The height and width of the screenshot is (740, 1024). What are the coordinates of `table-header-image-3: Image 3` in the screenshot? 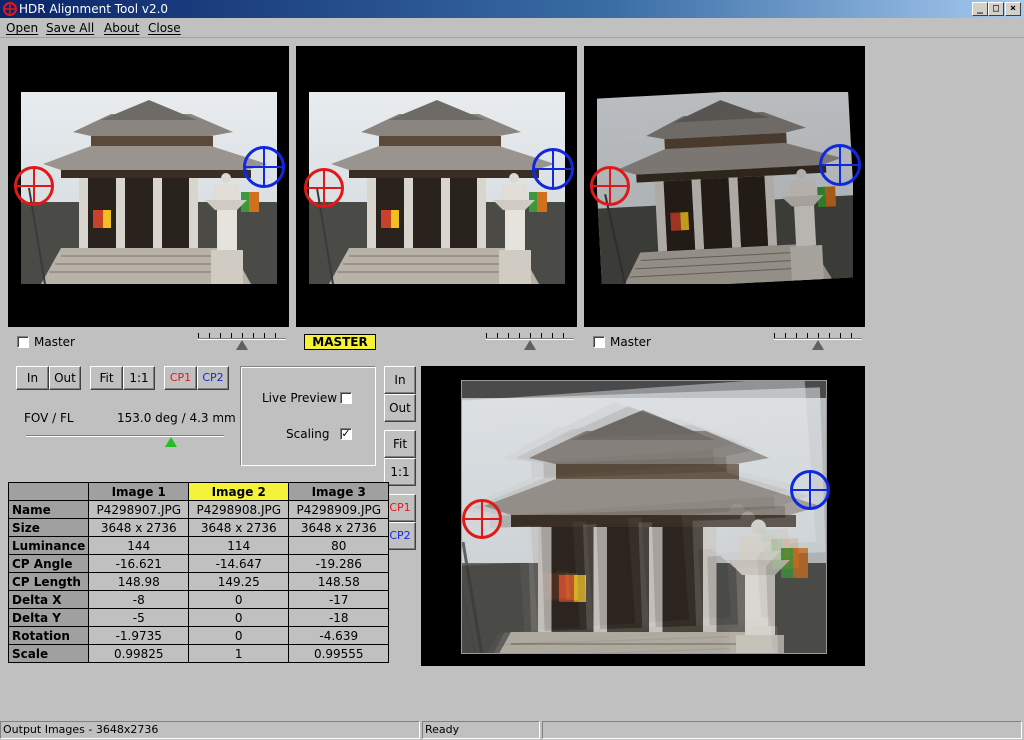 It's located at (339, 491).